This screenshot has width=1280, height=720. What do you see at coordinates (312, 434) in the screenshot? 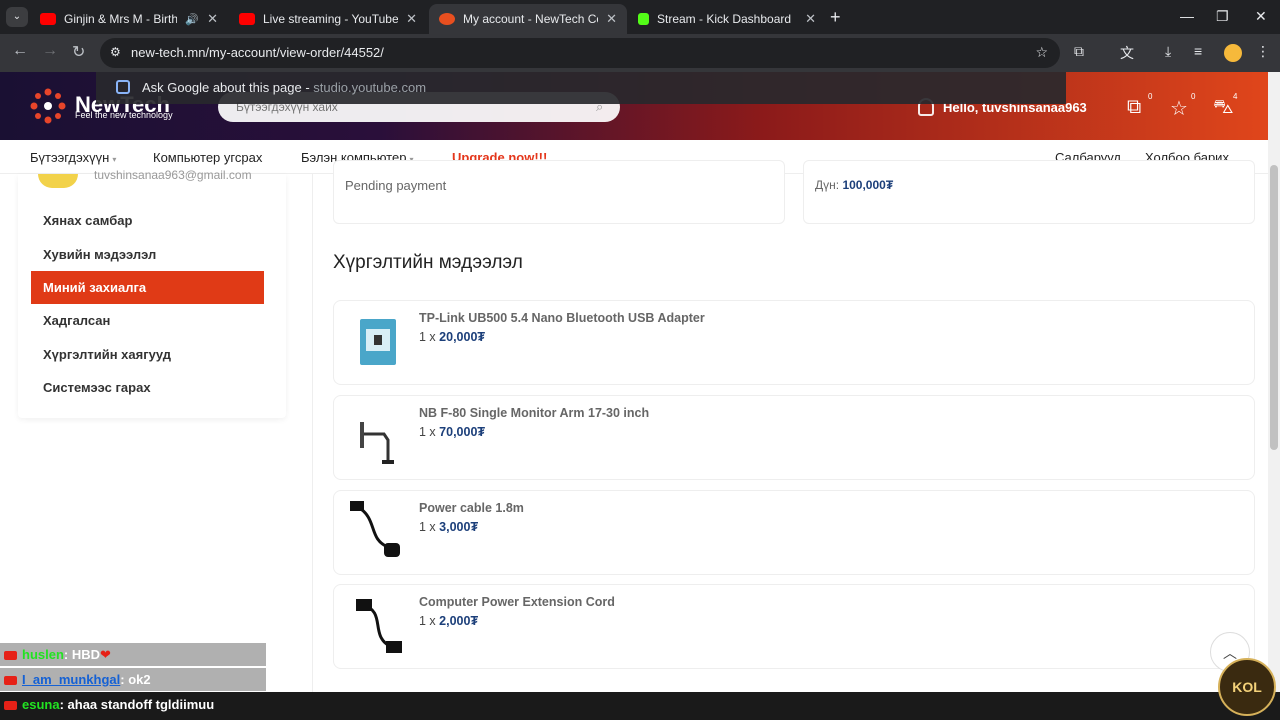
I see `content-divider` at bounding box center [312, 434].